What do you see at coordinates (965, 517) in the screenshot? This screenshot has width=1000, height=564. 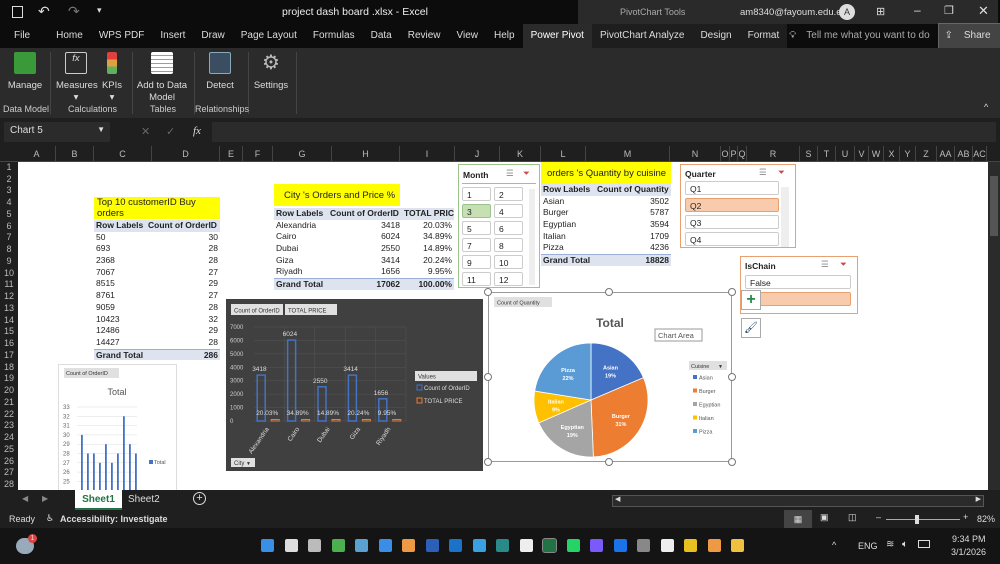 I see `zoom-in-button: +` at bounding box center [965, 517].